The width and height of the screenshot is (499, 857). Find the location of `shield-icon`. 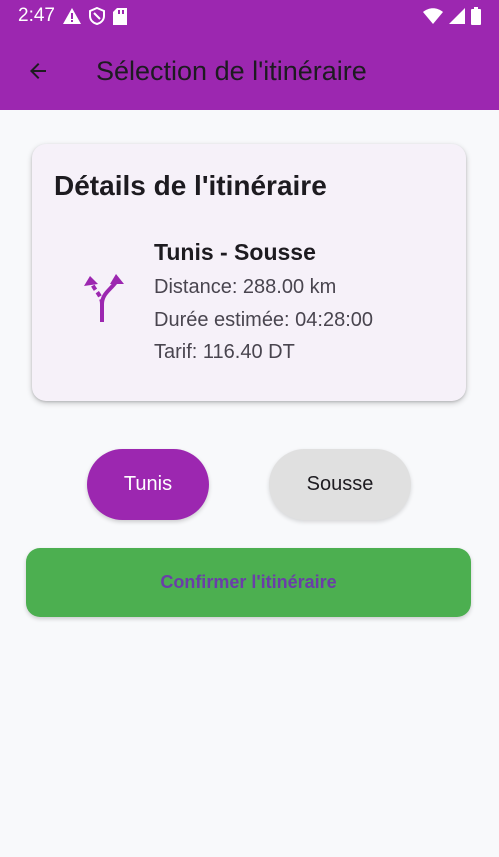

shield-icon is located at coordinates (96, 16).